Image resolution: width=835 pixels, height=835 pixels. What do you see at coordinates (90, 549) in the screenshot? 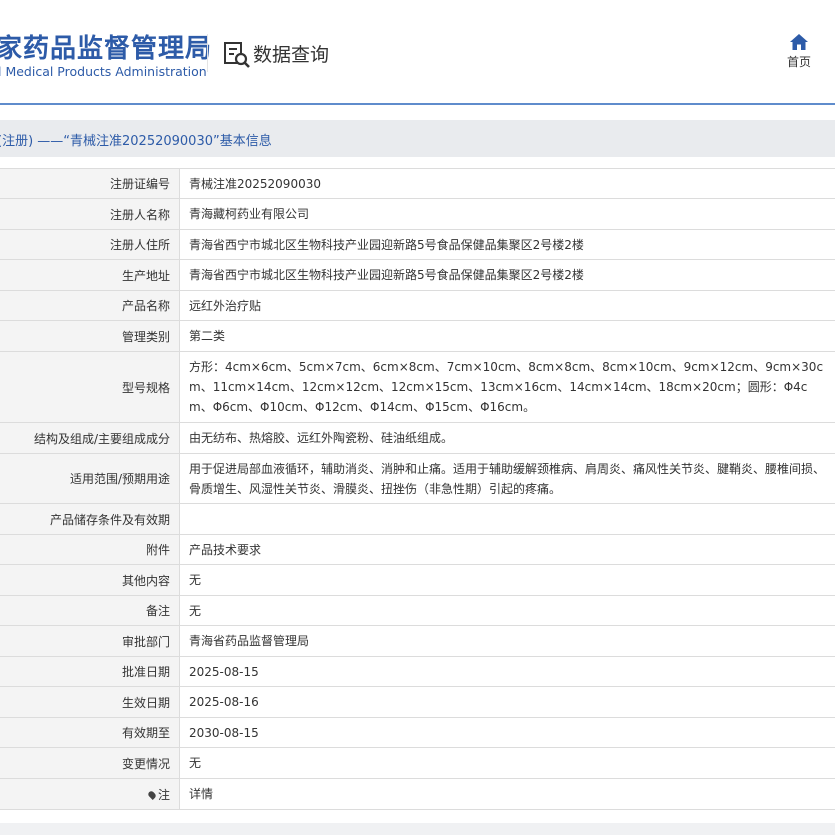
I see `row-label: 附件` at bounding box center [90, 549].